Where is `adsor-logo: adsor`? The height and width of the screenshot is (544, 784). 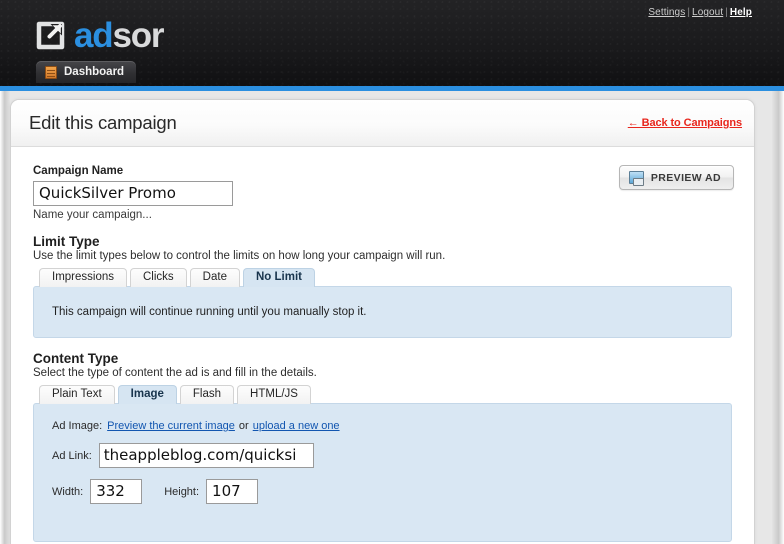
adsor-logo: adsor is located at coordinates (100, 35).